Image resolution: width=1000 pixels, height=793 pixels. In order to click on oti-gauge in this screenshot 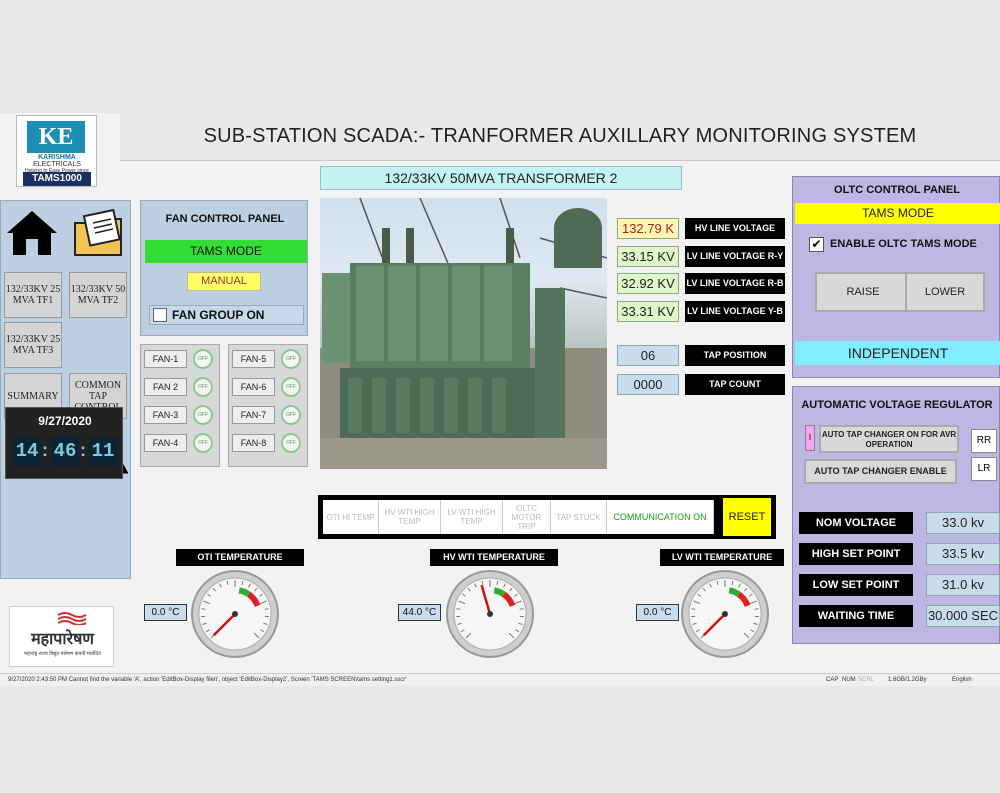, I will do `click(235, 614)`.